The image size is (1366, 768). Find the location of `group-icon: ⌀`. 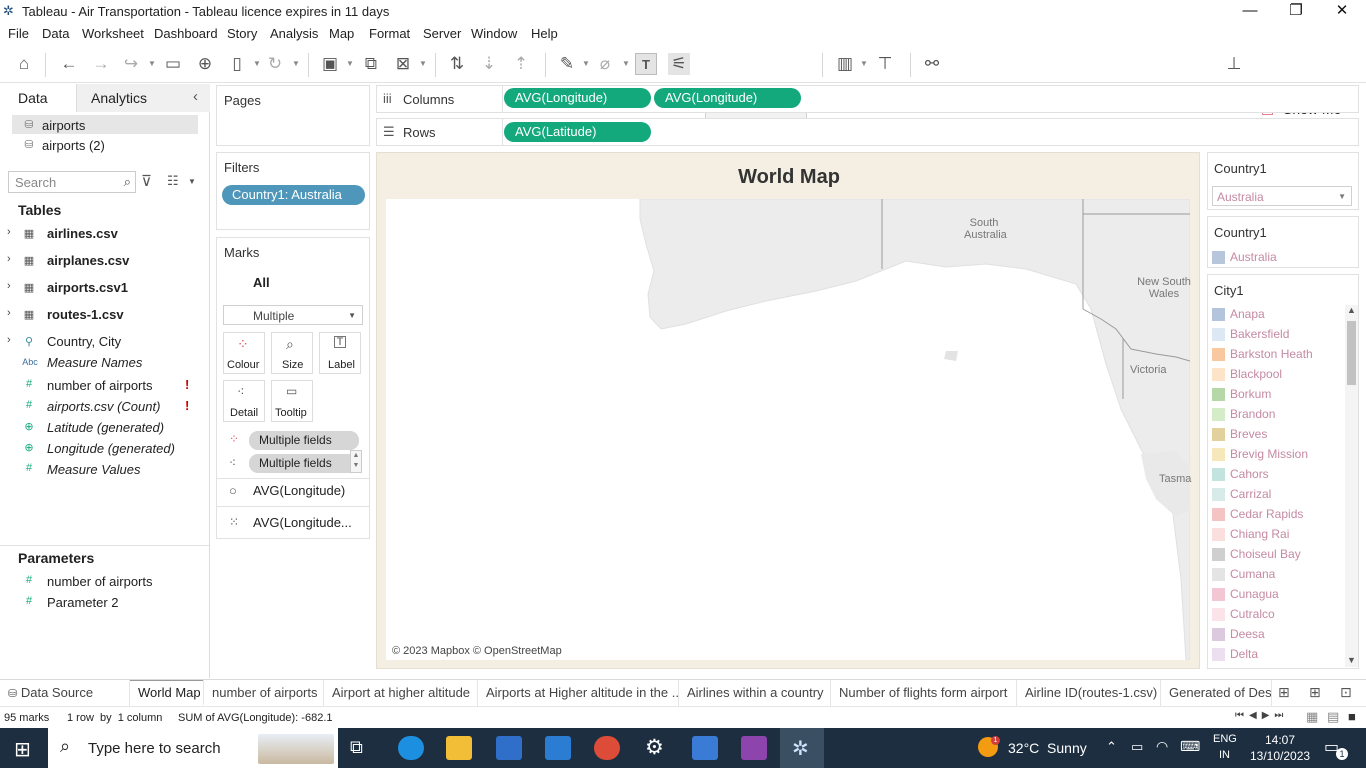

group-icon: ⌀ is located at coordinates (605, 64).